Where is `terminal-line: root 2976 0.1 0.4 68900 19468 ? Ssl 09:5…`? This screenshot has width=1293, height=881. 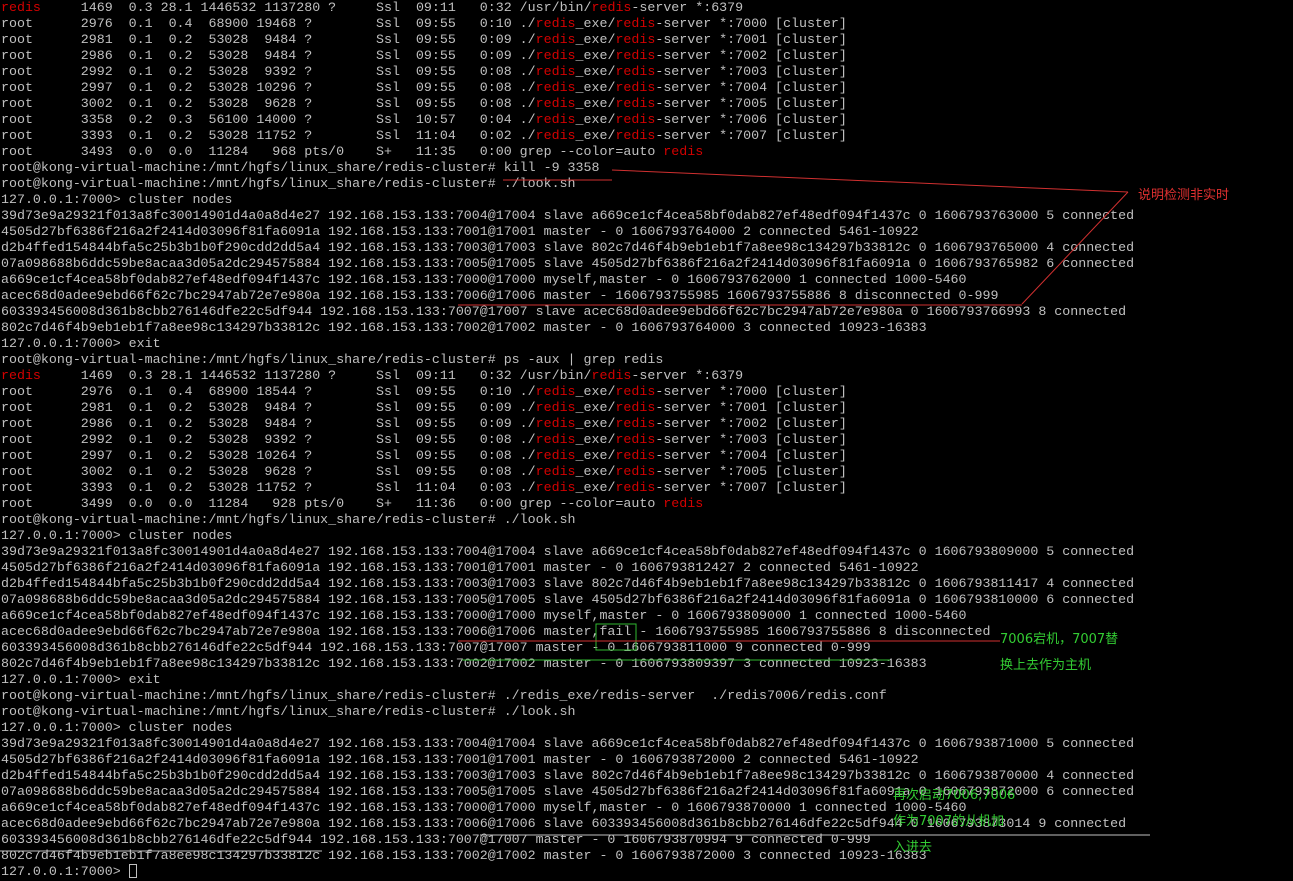
terminal-line: root 2976 0.1 0.4 68900 19468 ? Ssl 09:5… is located at coordinates (567, 24).